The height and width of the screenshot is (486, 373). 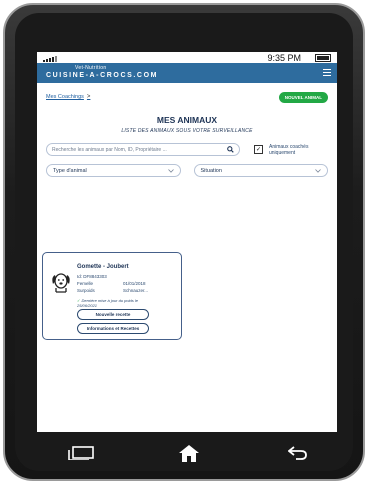 What do you see at coordinates (113, 314) in the screenshot?
I see `new-recipe-button: Nouvelle recette` at bounding box center [113, 314].